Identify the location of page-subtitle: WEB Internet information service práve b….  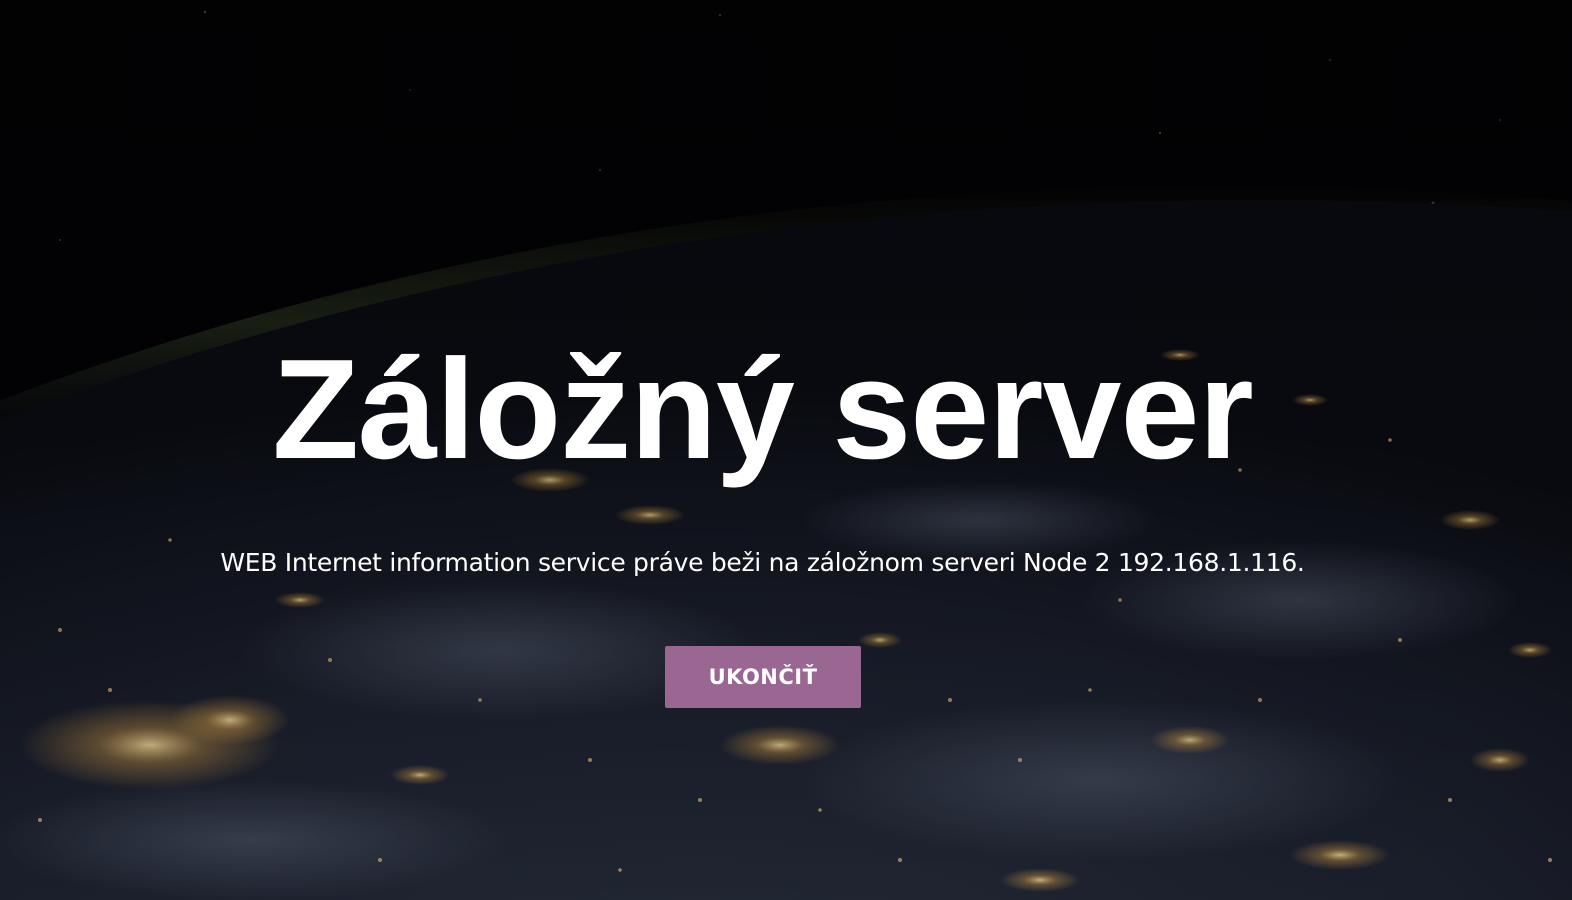
(762, 562).